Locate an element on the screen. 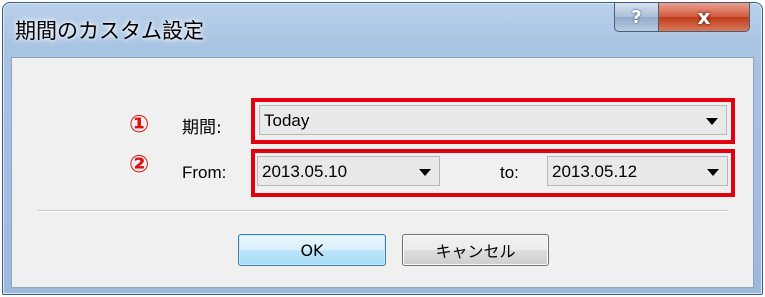 The width and height of the screenshot is (765, 297). annotation-marker-1: ① is located at coordinates (139, 124).